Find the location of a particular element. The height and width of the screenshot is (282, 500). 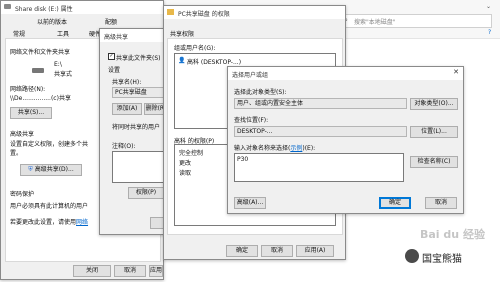

help-icon: ? is located at coordinates (489, 32).